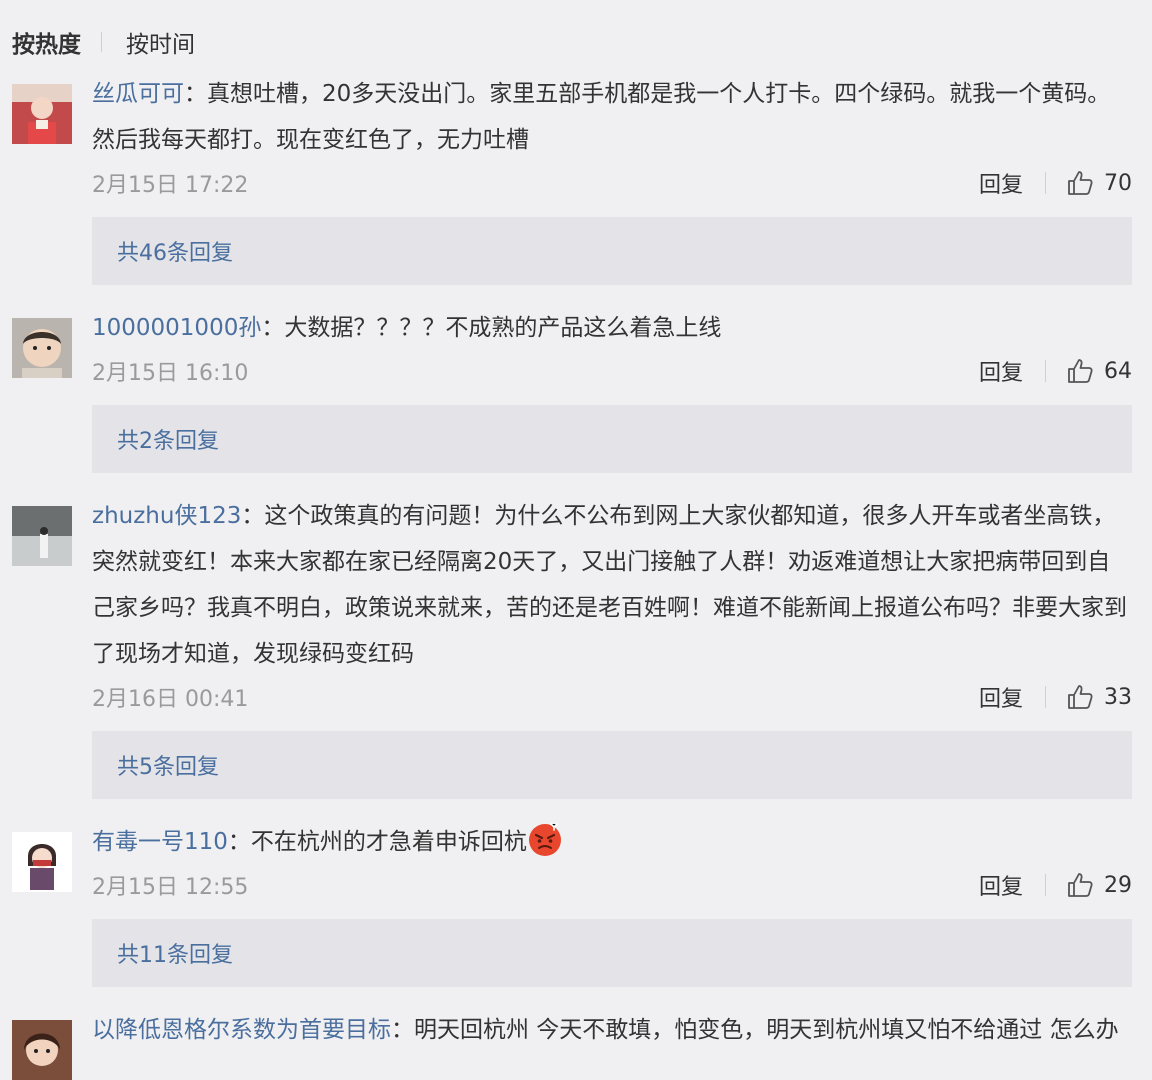  What do you see at coordinates (1055, 885) in the screenshot?
I see `comment-actions: 回复 29` at bounding box center [1055, 885].